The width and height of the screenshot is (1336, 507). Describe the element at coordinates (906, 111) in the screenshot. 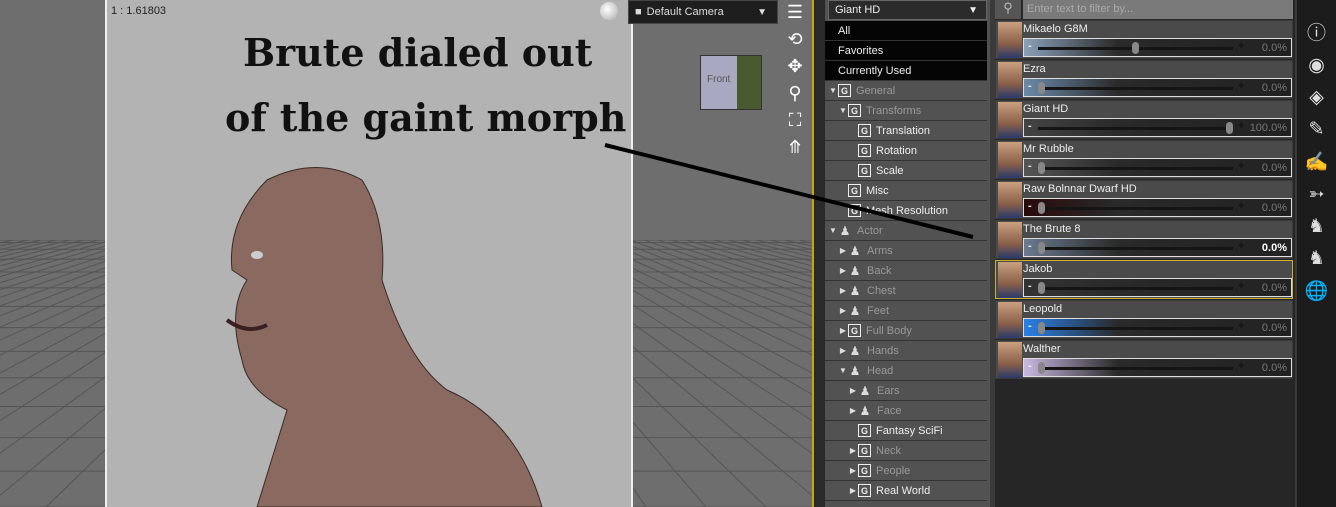

I see `tree-item: ▼ G Transforms` at that location.